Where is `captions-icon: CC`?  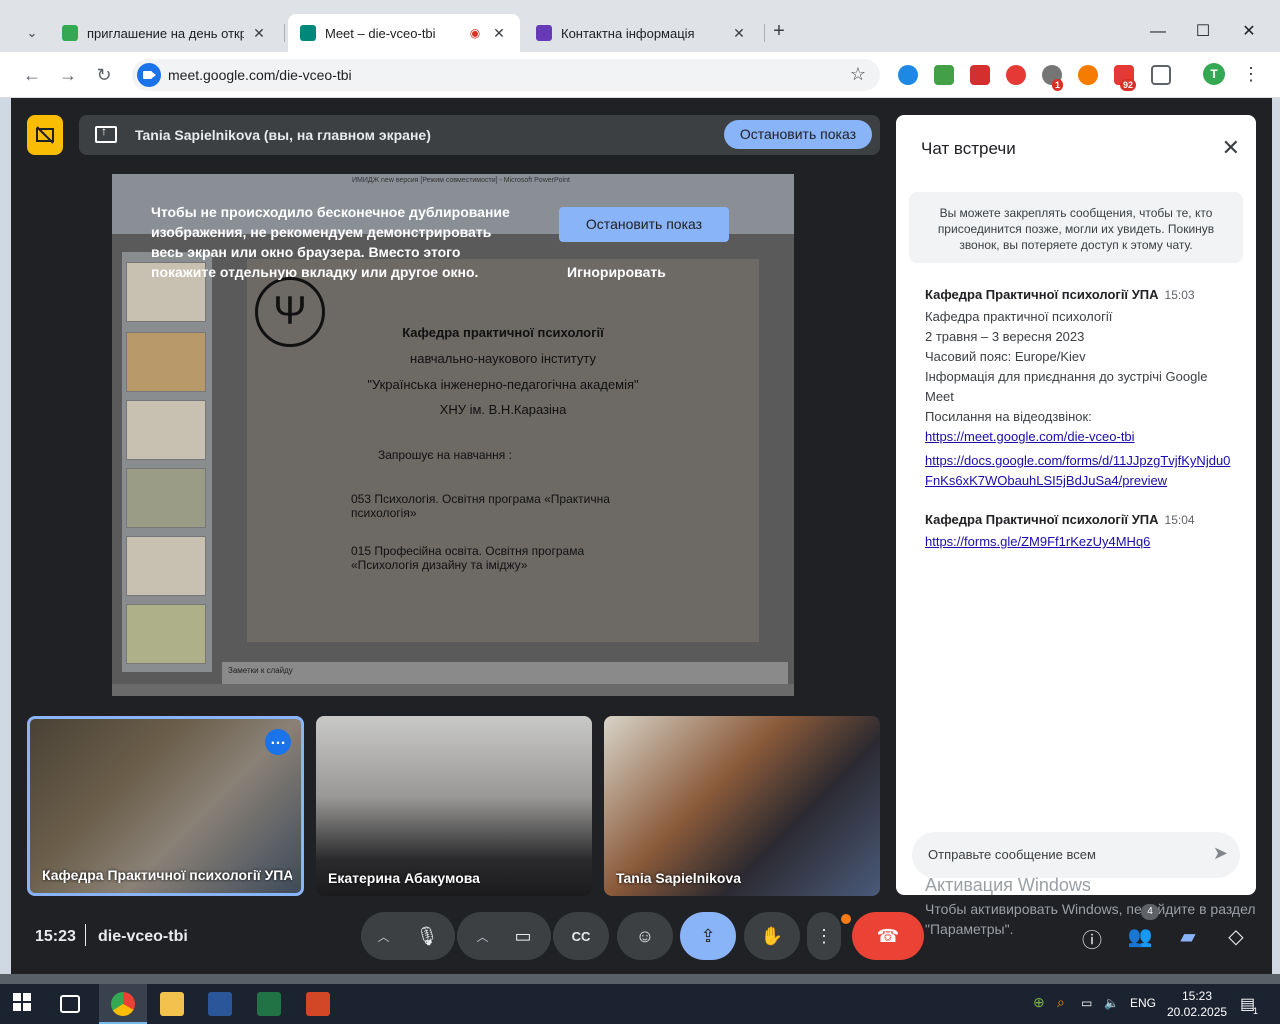 captions-icon: CC is located at coordinates (581, 936).